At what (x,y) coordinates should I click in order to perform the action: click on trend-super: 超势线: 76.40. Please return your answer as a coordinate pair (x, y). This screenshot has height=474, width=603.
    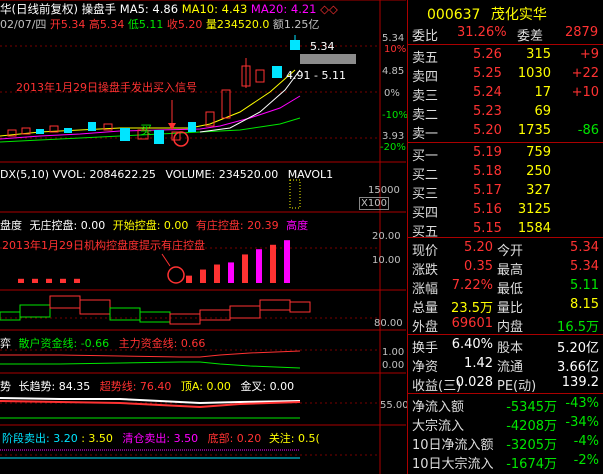
    Looking at the image, I should click on (135, 386).